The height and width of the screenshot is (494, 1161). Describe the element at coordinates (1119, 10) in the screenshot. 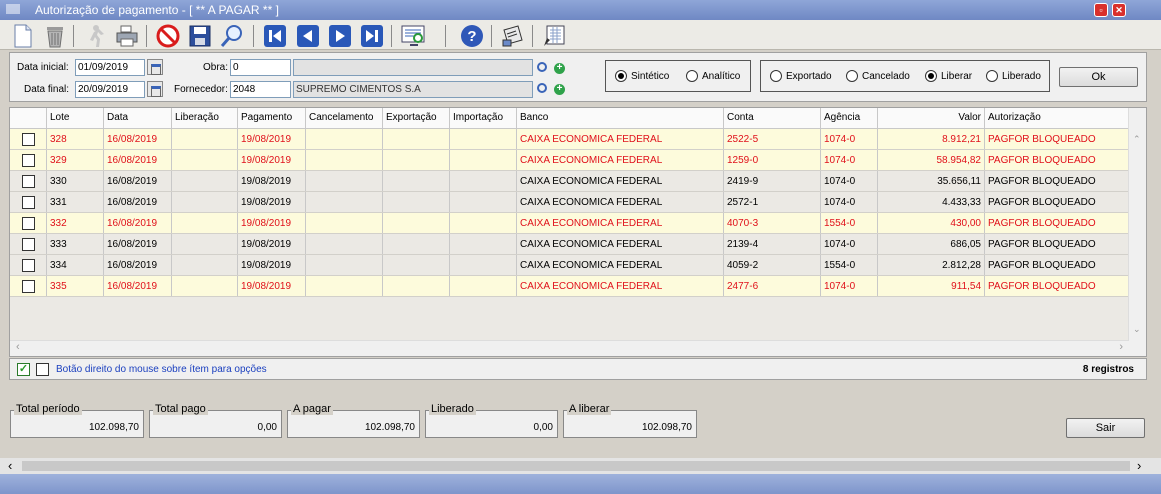

I see `close-button: ✕` at that location.